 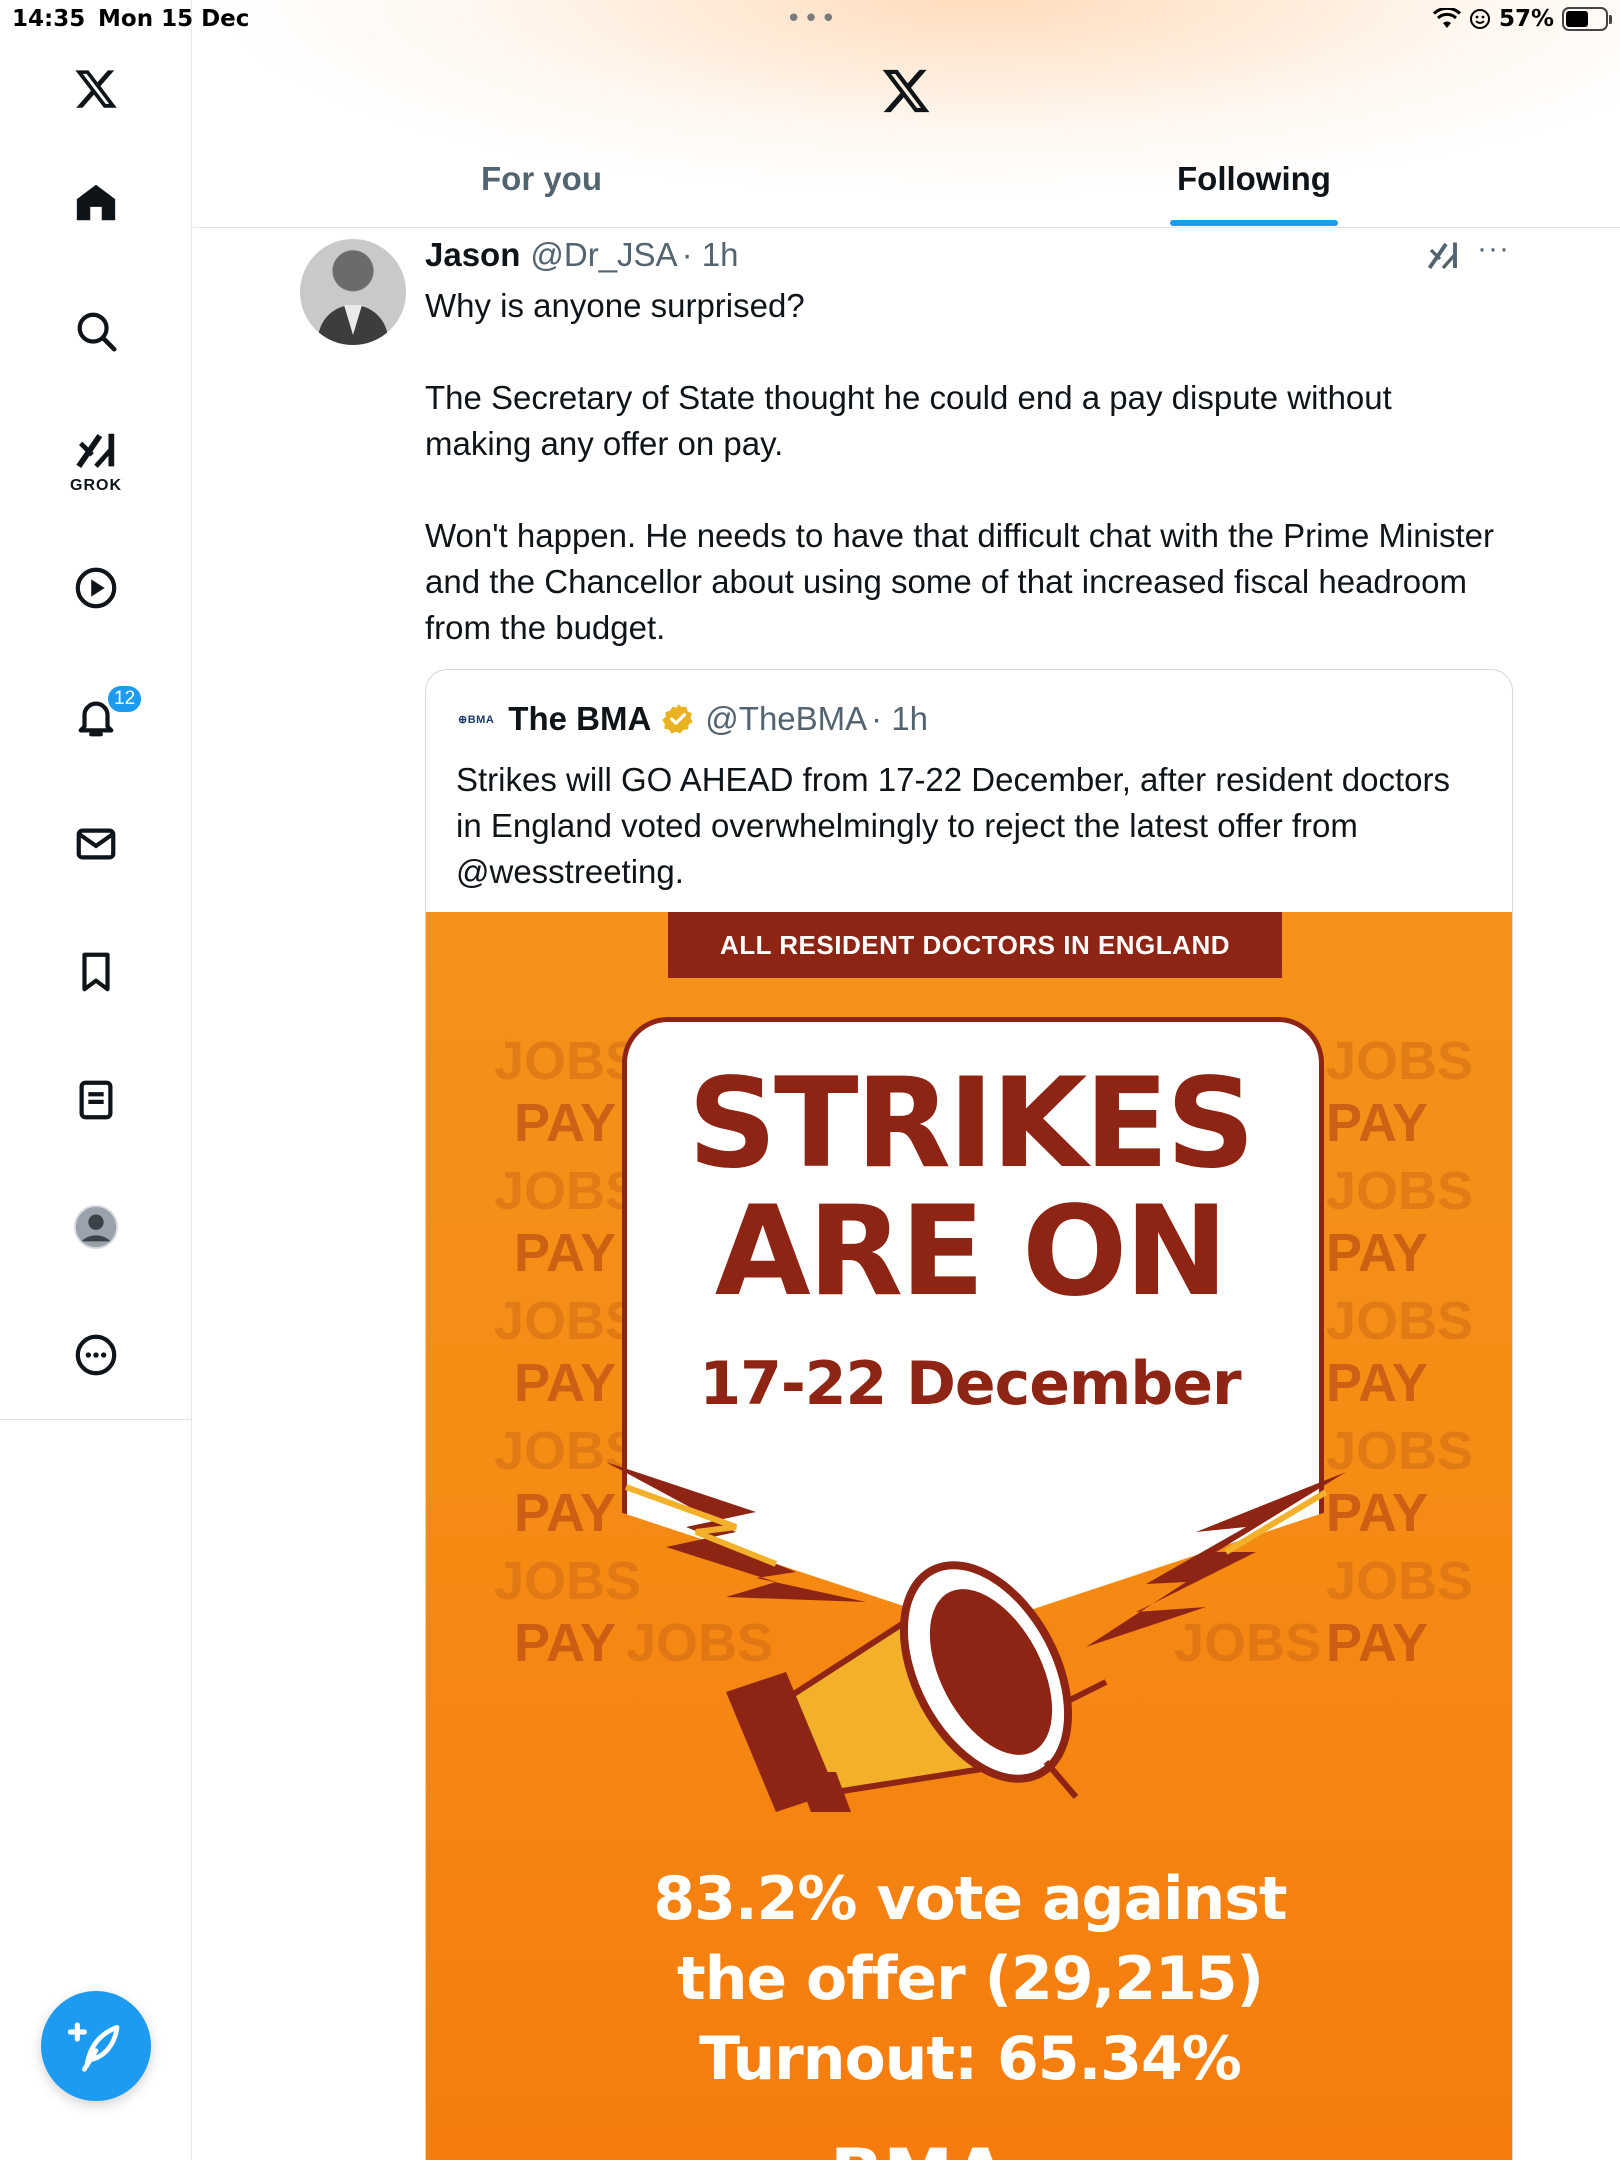 I want to click on bma-avatar-logo: ⊕BMA, so click(x=476, y=719).